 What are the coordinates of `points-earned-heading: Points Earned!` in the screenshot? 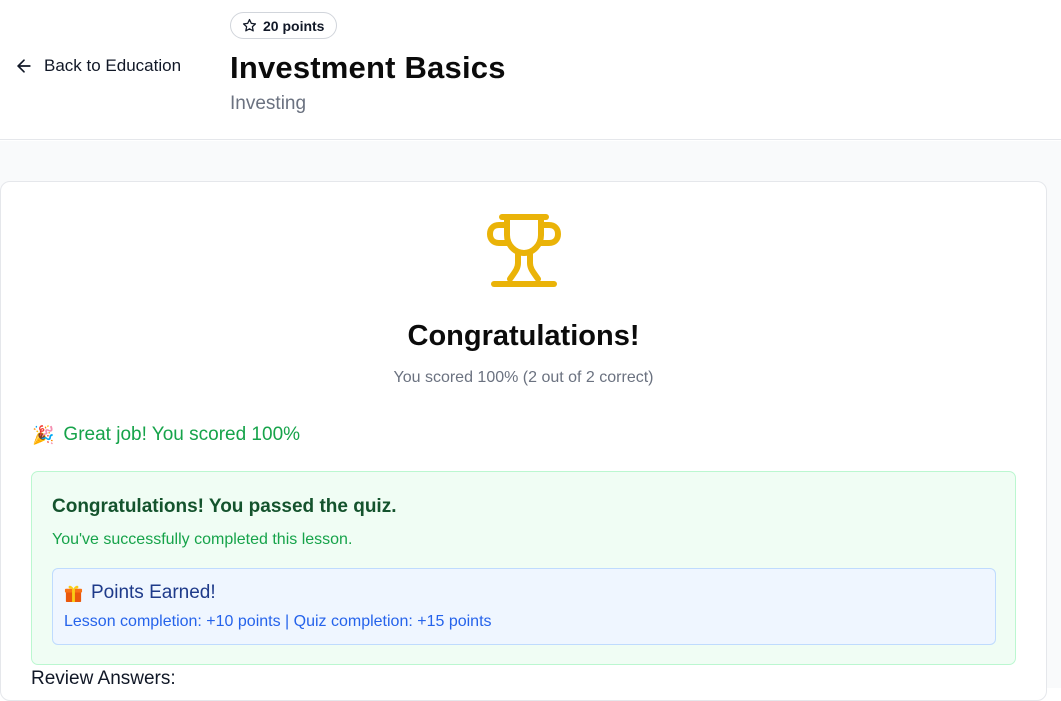 It's located at (140, 593).